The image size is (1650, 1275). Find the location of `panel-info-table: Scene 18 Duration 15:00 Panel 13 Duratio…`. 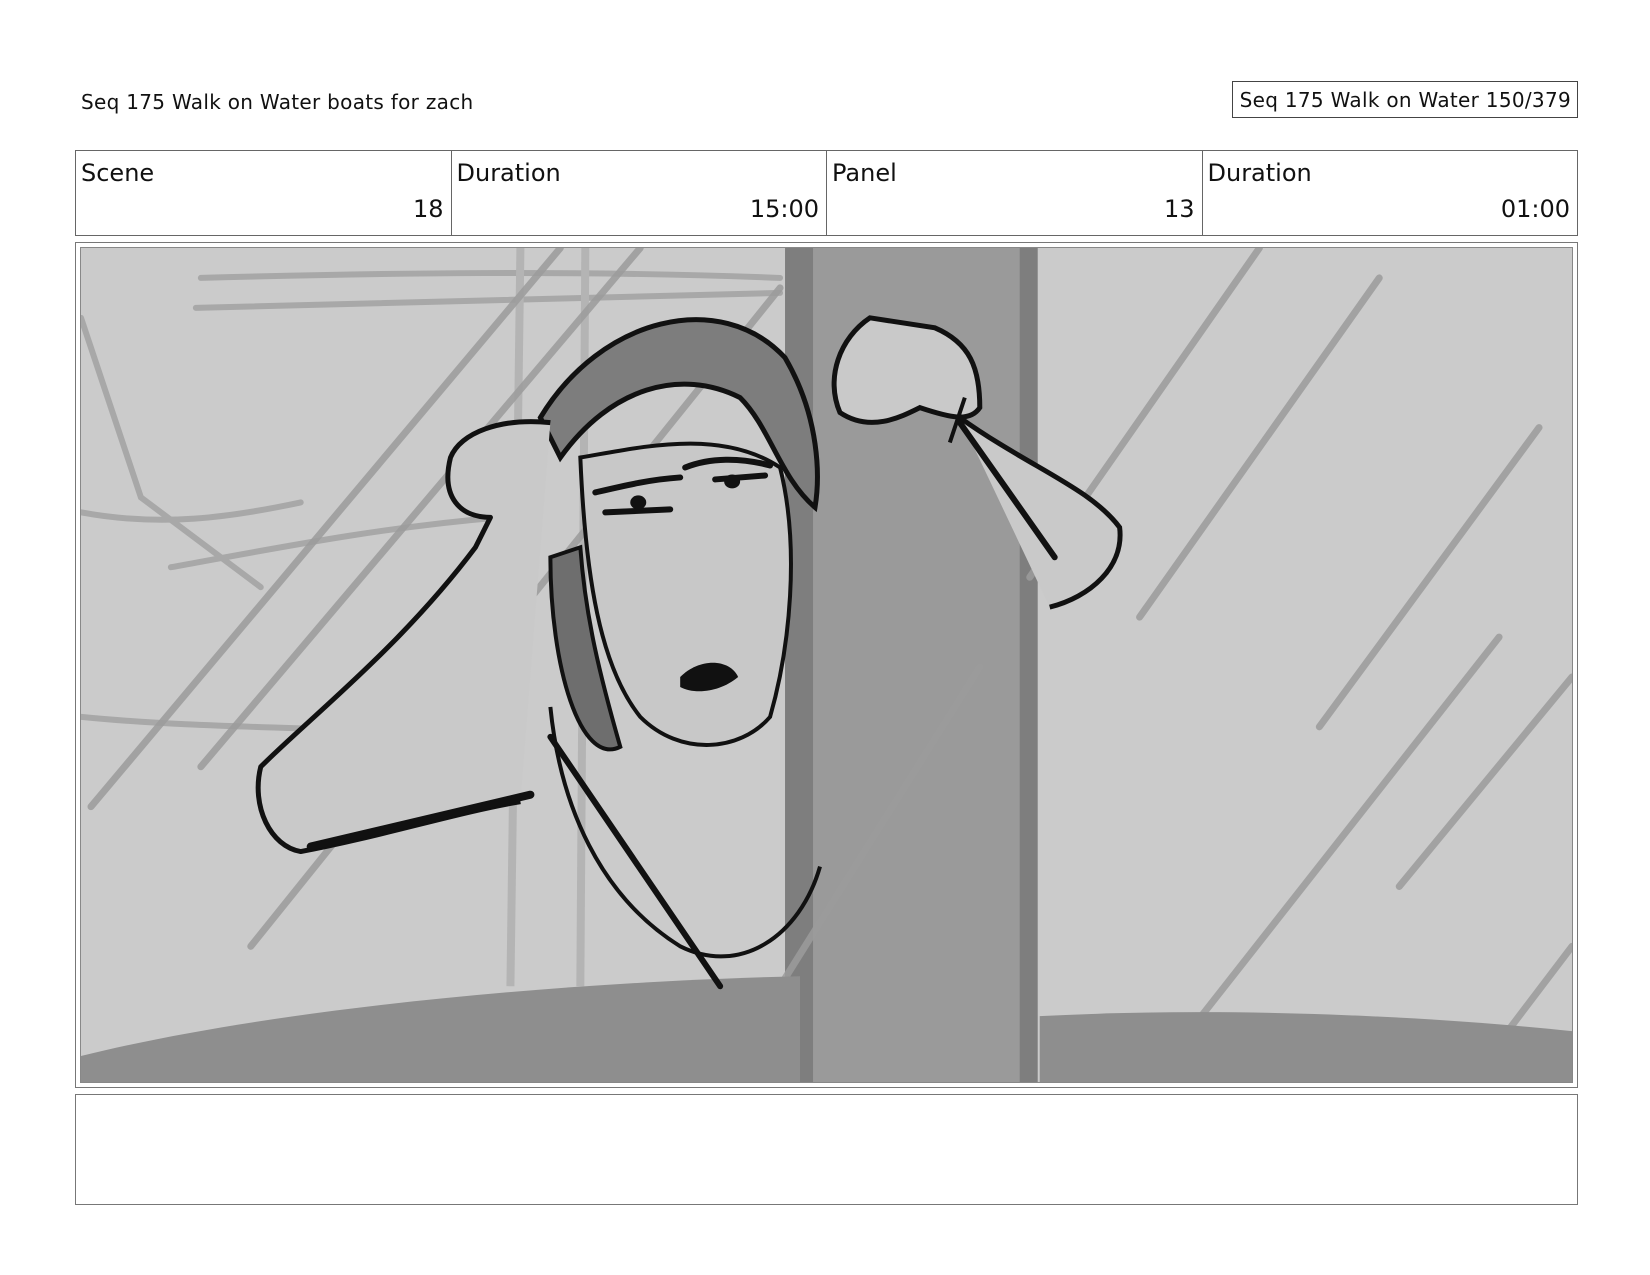

panel-info-table: Scene 18 Duration 15:00 Panel 13 Duratio… is located at coordinates (826, 193).